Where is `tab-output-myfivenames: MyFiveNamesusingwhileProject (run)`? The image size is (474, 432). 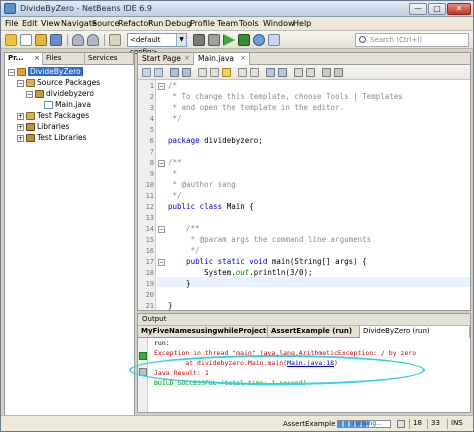
tab-output-myfivenames: MyFiveNamesusingwhileProject (run) is located at coordinates (203, 332).